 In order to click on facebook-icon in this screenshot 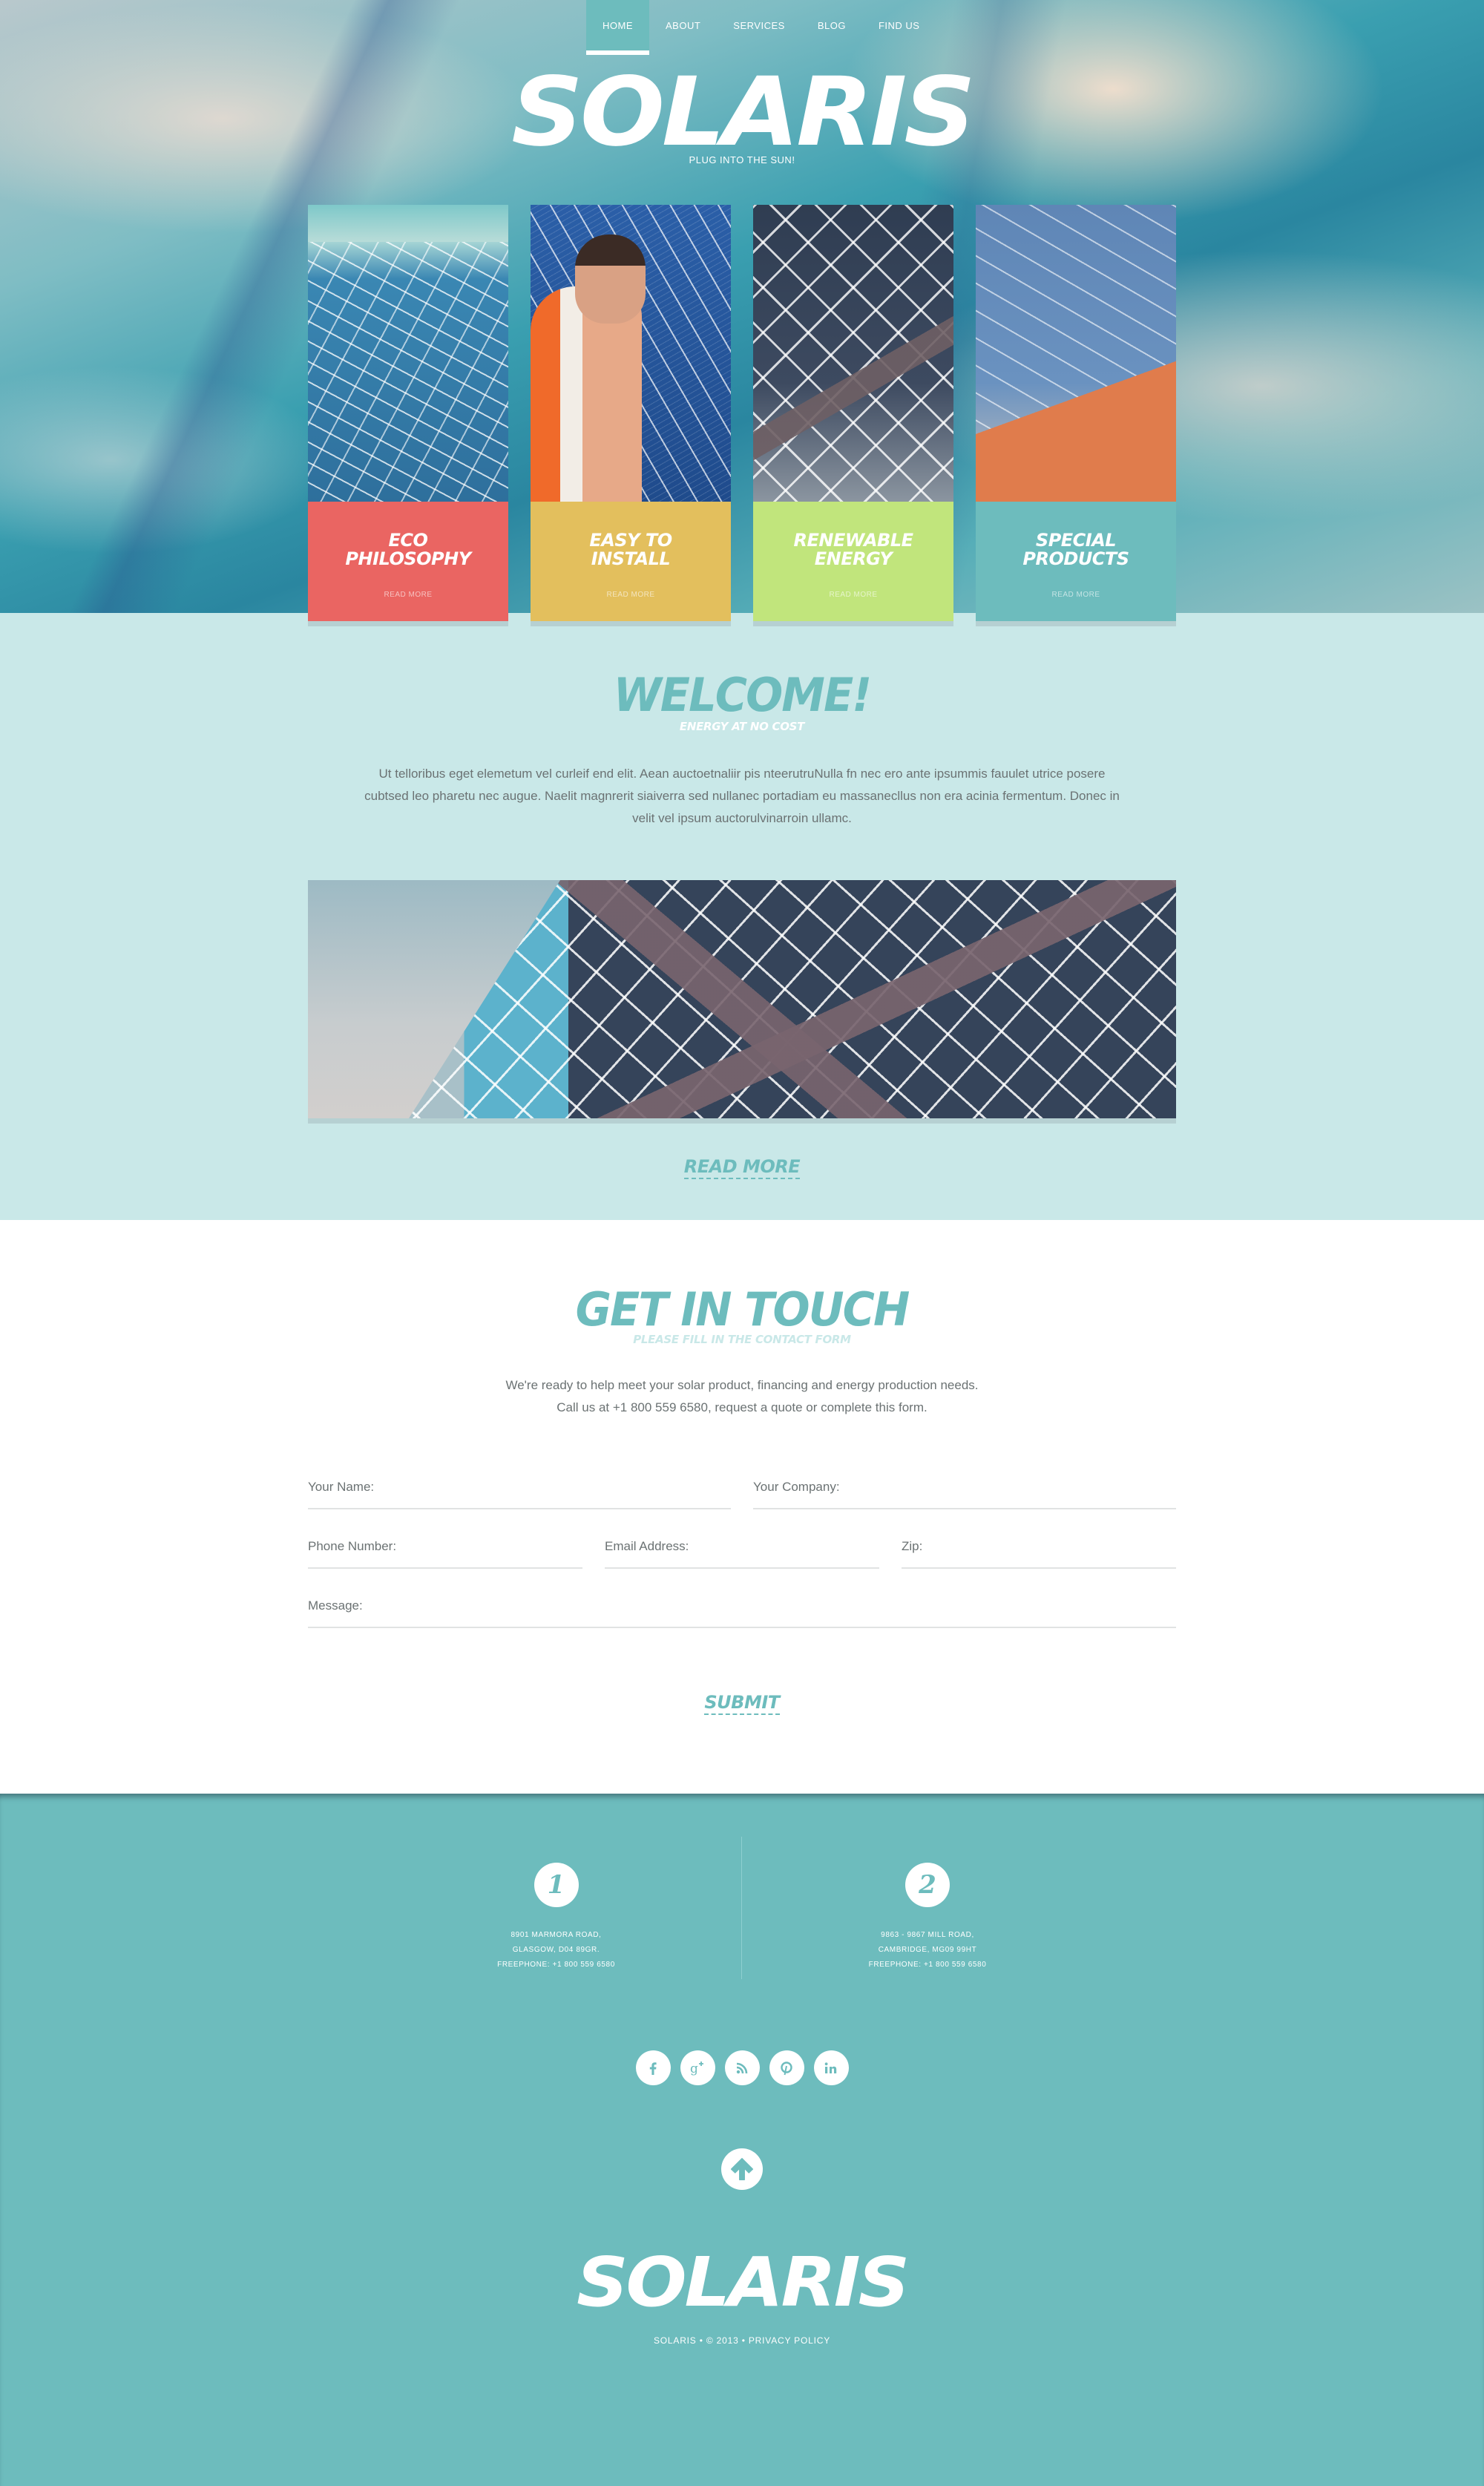, I will do `click(653, 2068)`.